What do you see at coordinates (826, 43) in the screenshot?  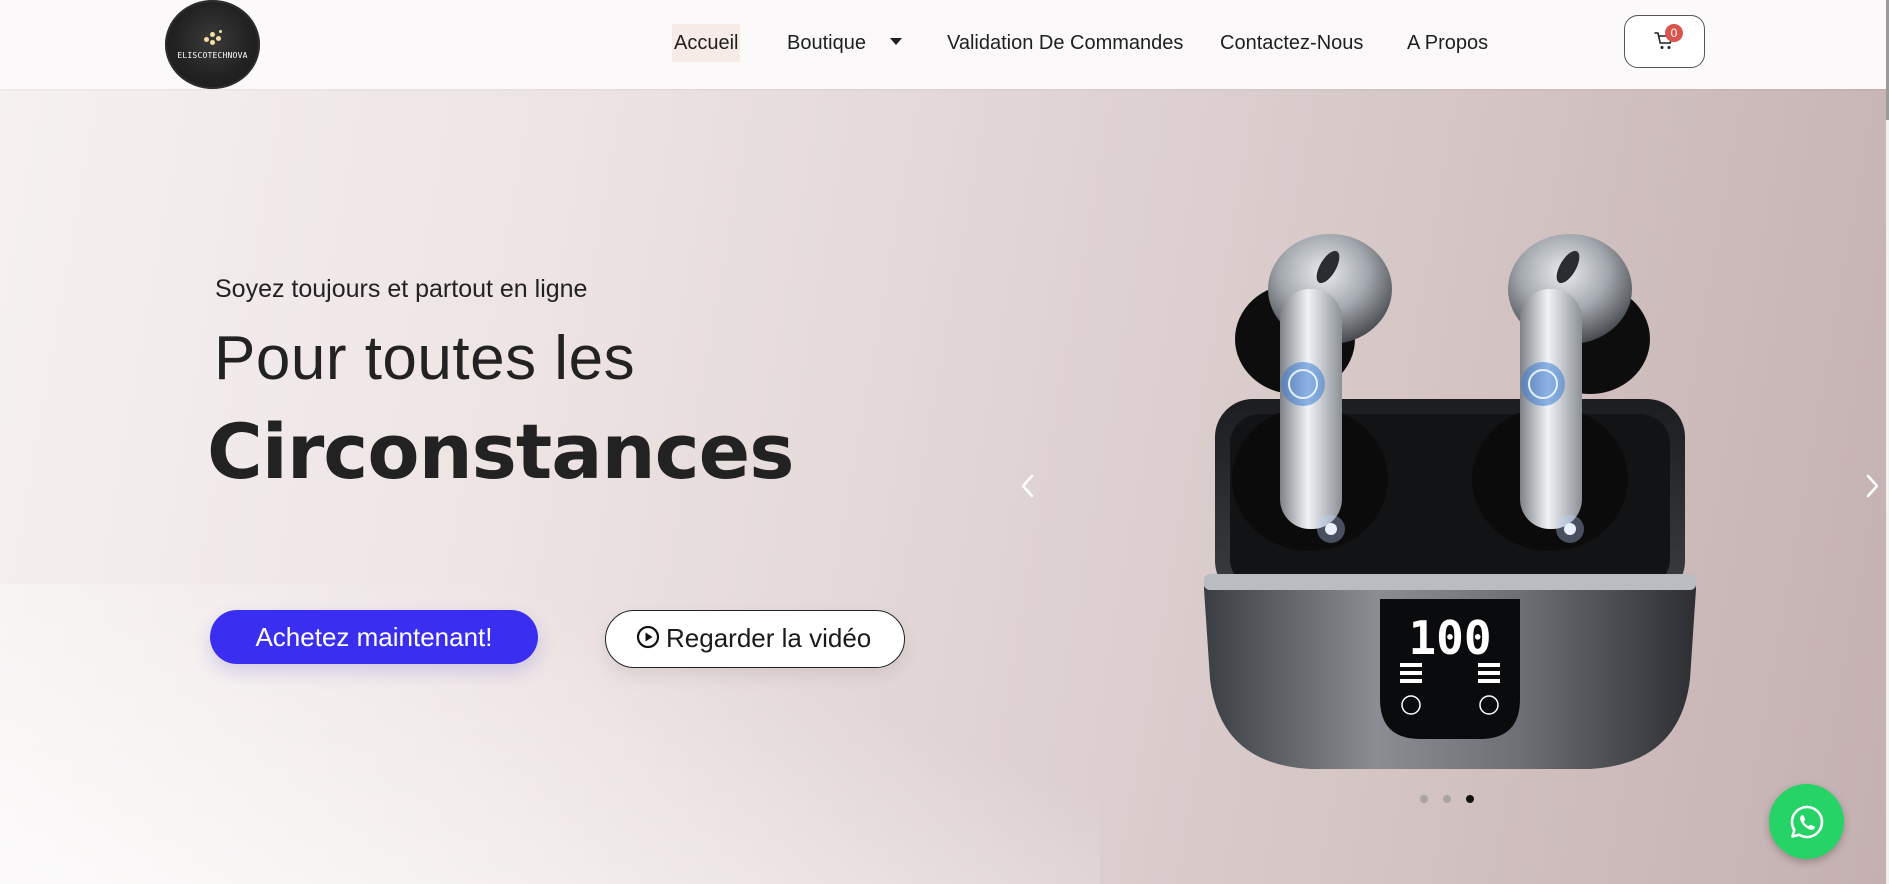 I see `nav-item-label: Boutique` at bounding box center [826, 43].